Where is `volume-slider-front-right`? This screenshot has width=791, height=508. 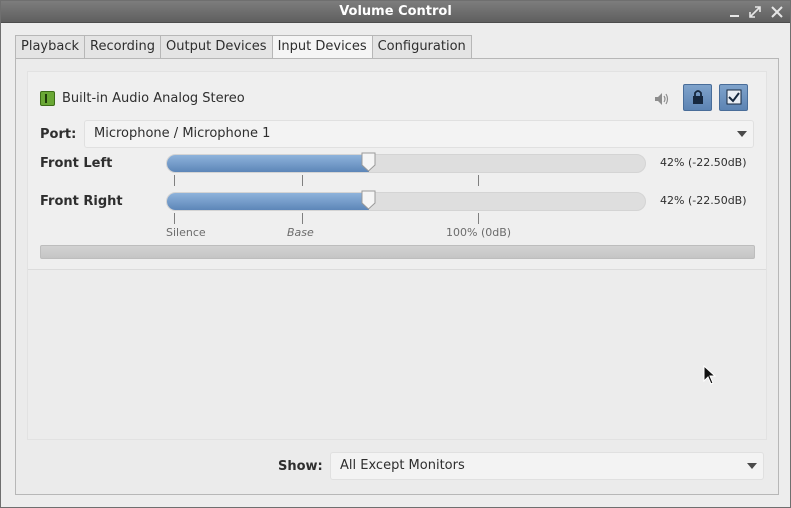 volume-slider-front-right is located at coordinates (406, 201).